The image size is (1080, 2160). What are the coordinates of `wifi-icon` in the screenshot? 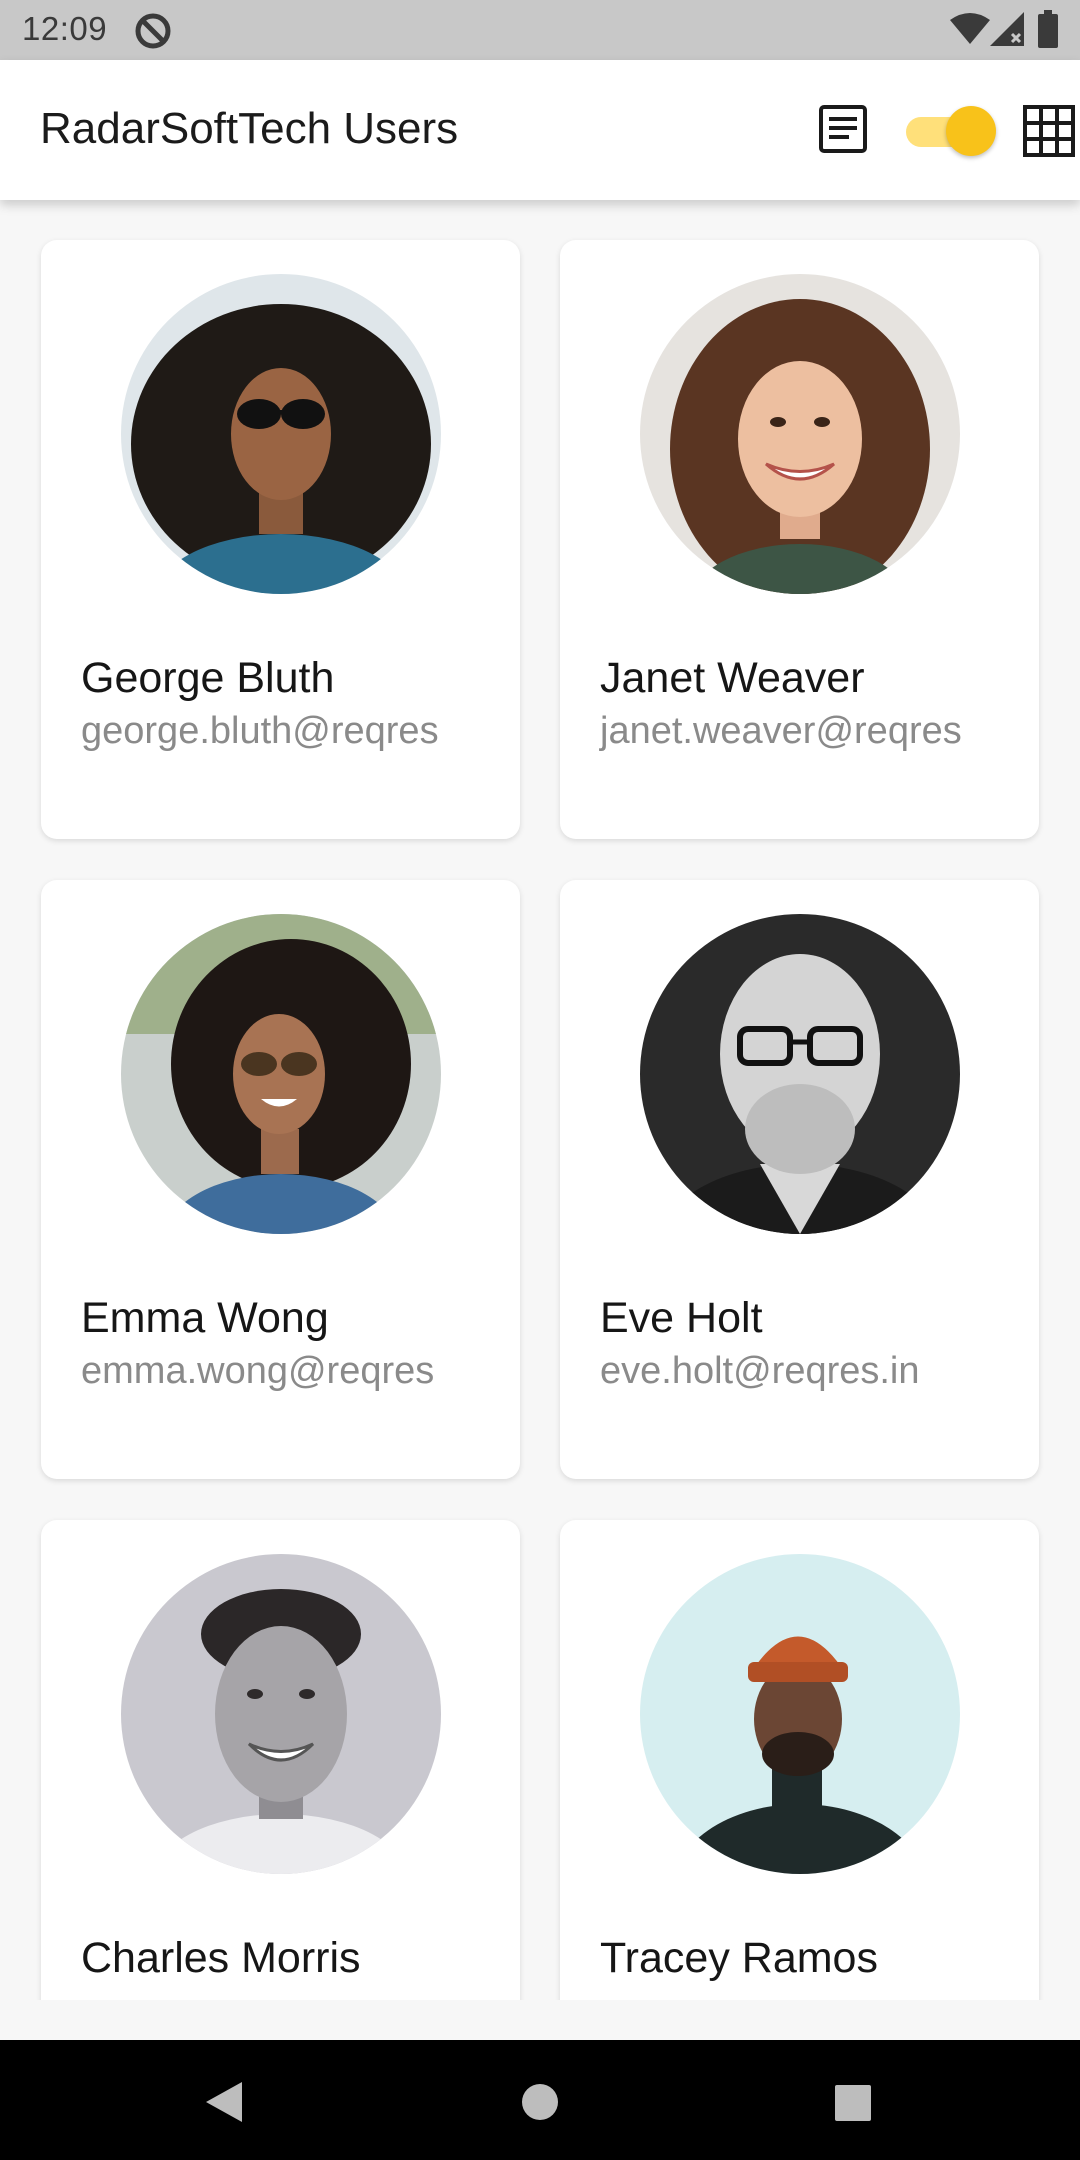 It's located at (970, 28).